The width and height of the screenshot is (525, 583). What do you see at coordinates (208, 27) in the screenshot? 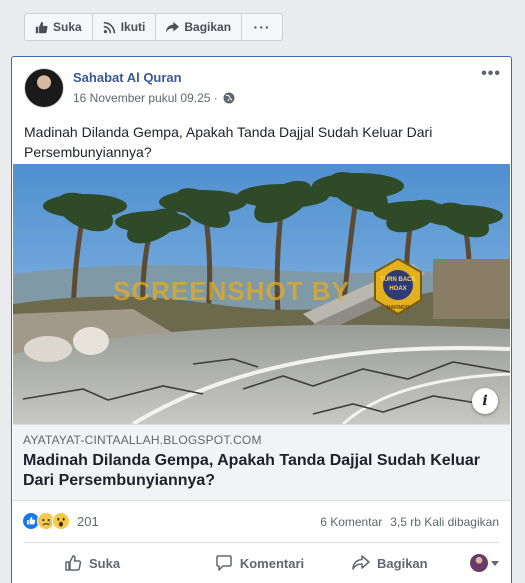
I see `page-share-label: Bagikan` at bounding box center [208, 27].